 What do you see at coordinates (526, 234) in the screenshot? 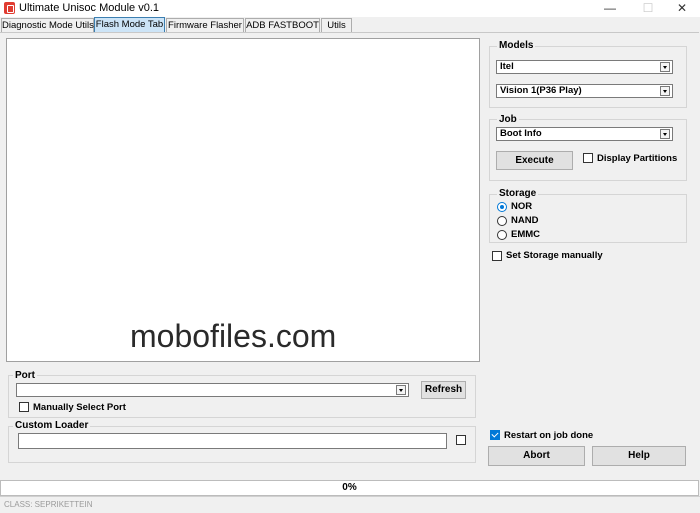
I see `storage-option-emmc: EMMC` at bounding box center [526, 234].